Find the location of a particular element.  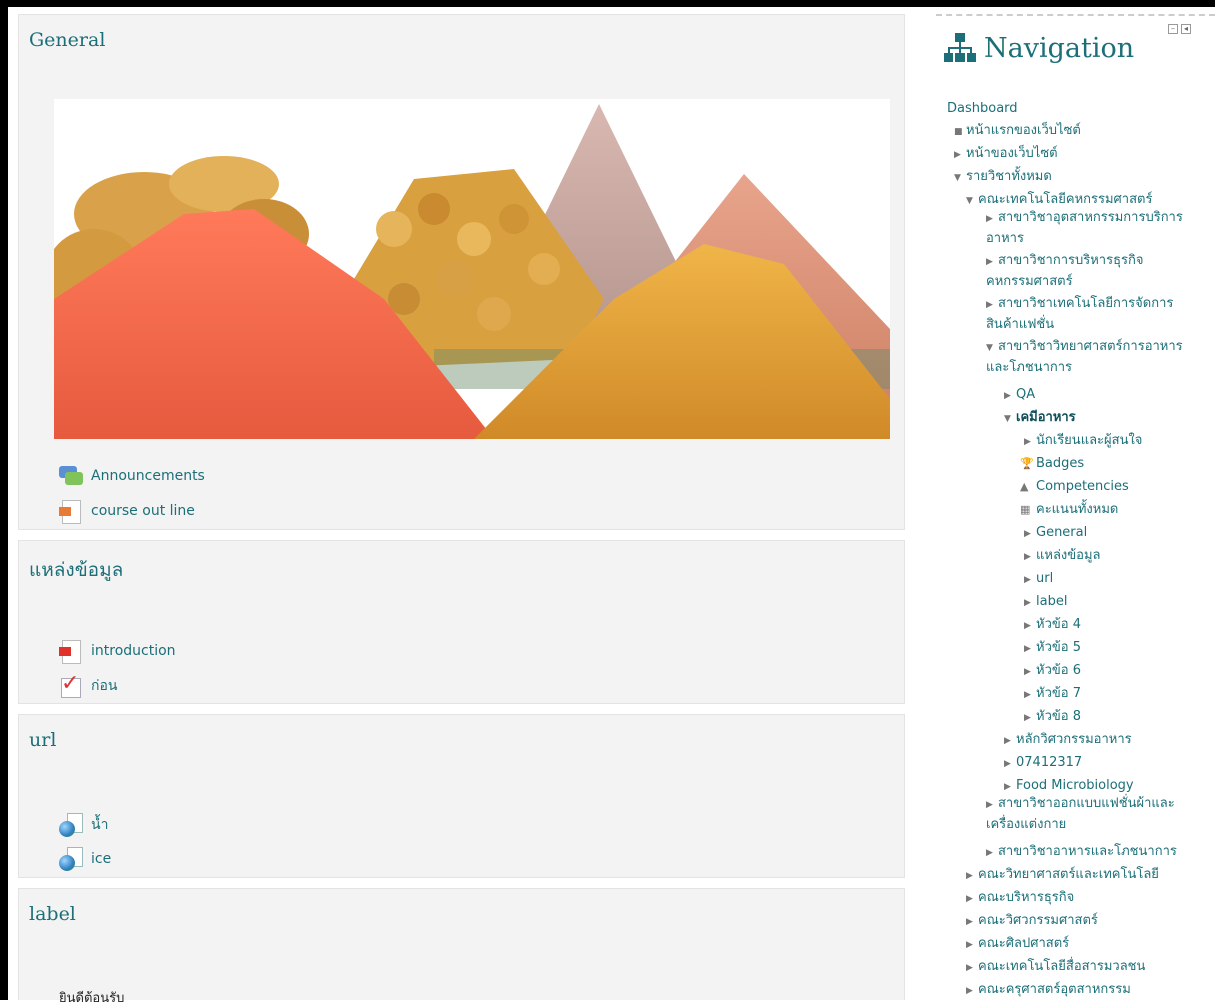

nav-item: ▶ หัวข้อ 6 is located at coordinates (1052, 671).